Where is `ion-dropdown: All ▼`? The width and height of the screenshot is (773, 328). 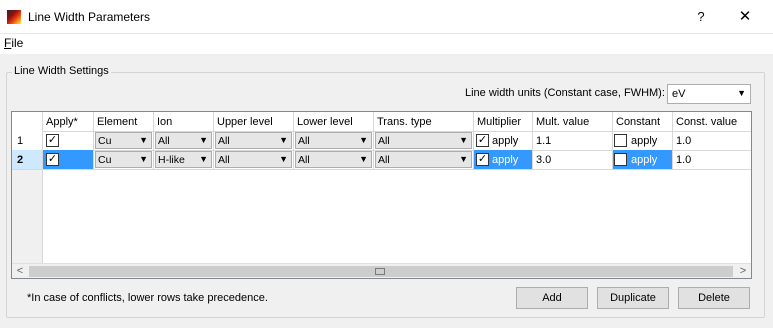 ion-dropdown: All ▼ is located at coordinates (183, 140).